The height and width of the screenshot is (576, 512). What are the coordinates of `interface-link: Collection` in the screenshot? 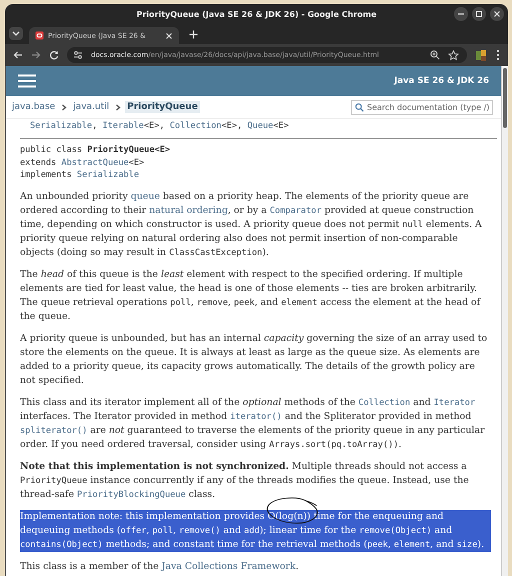 It's located at (196, 126).